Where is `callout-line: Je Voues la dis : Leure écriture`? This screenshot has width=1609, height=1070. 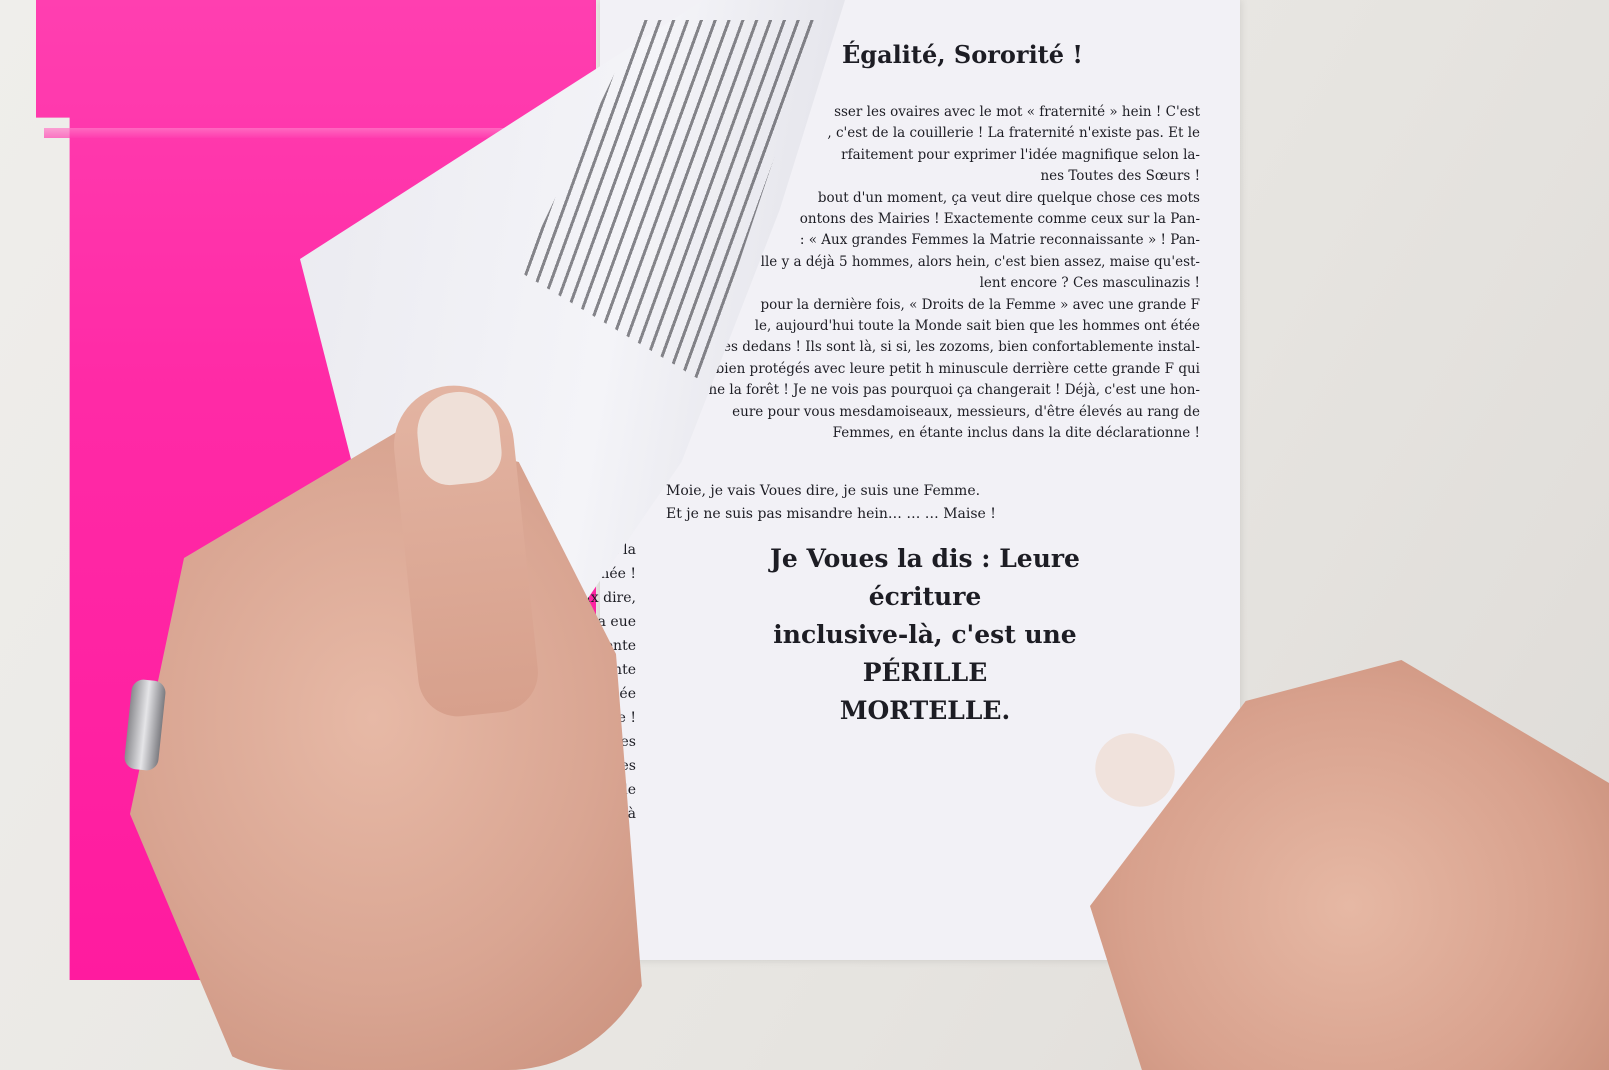 callout-line: Je Voues la dis : Leure écriture is located at coordinates (925, 577).